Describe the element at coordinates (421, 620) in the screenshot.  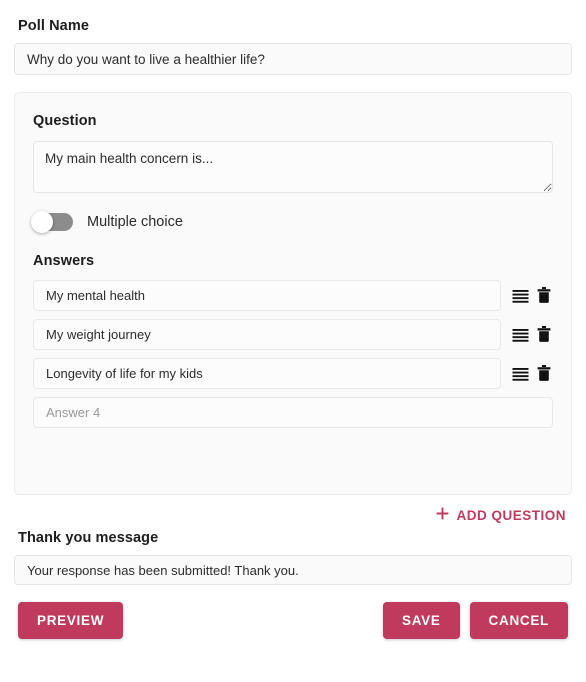
I see `save-button: SAVE` at that location.